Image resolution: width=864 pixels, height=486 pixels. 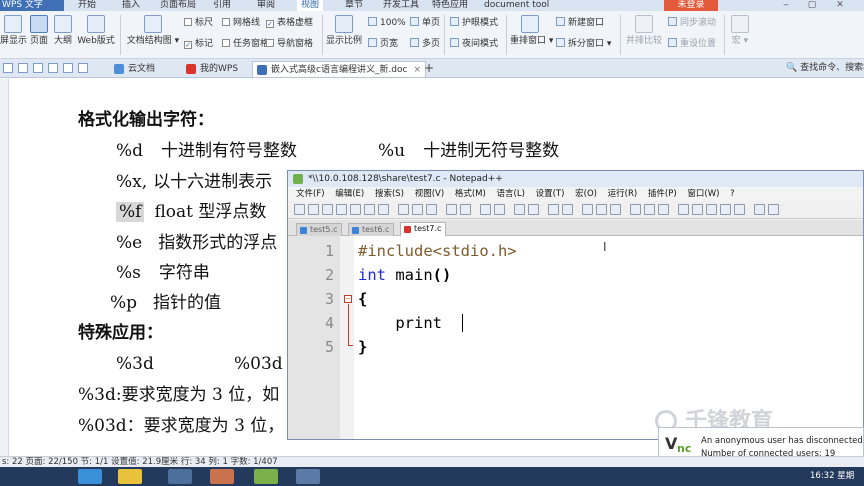 I want to click on tab-references: 引用, so click(x=222, y=5).